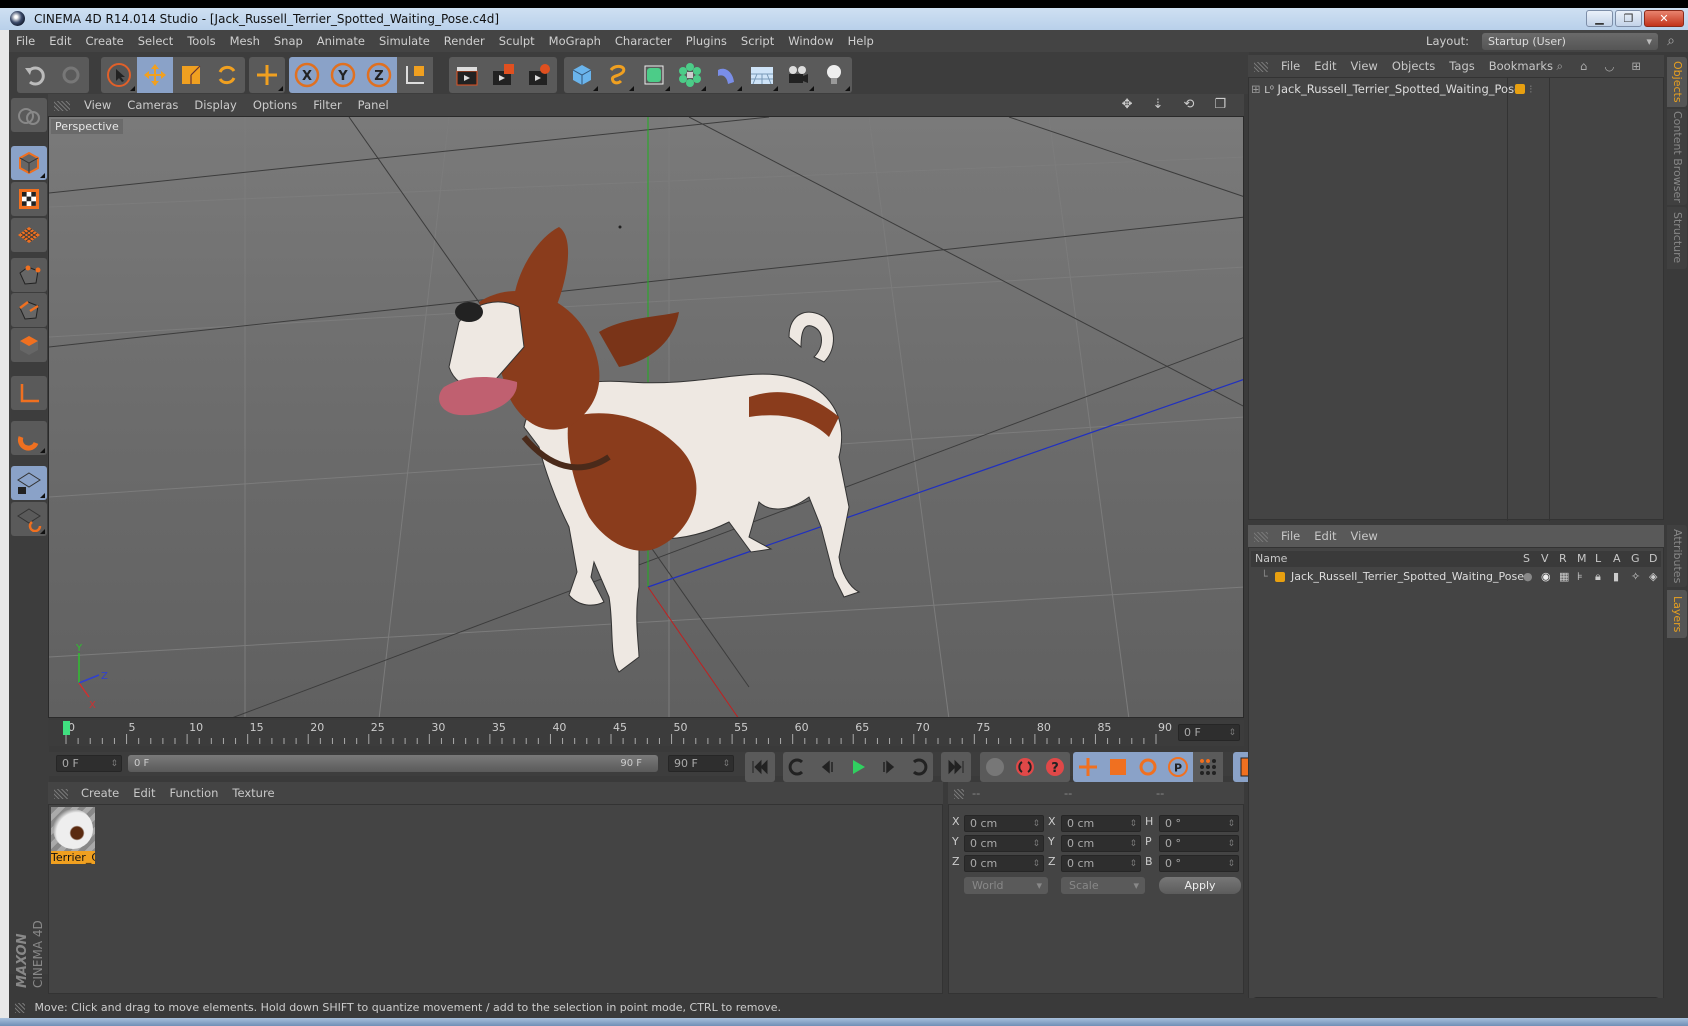 The width and height of the screenshot is (1688, 1026). I want to click on column-locked: L, so click(1598, 559).